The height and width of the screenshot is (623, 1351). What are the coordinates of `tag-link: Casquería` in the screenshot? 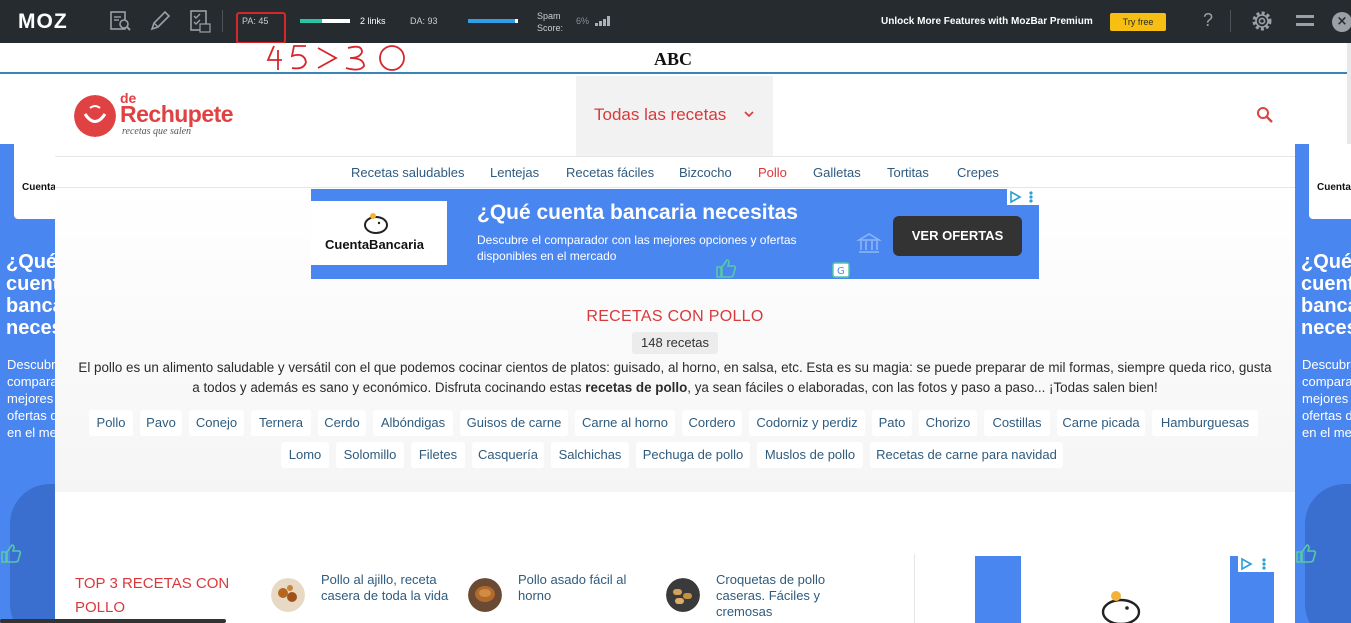 It's located at (508, 455).